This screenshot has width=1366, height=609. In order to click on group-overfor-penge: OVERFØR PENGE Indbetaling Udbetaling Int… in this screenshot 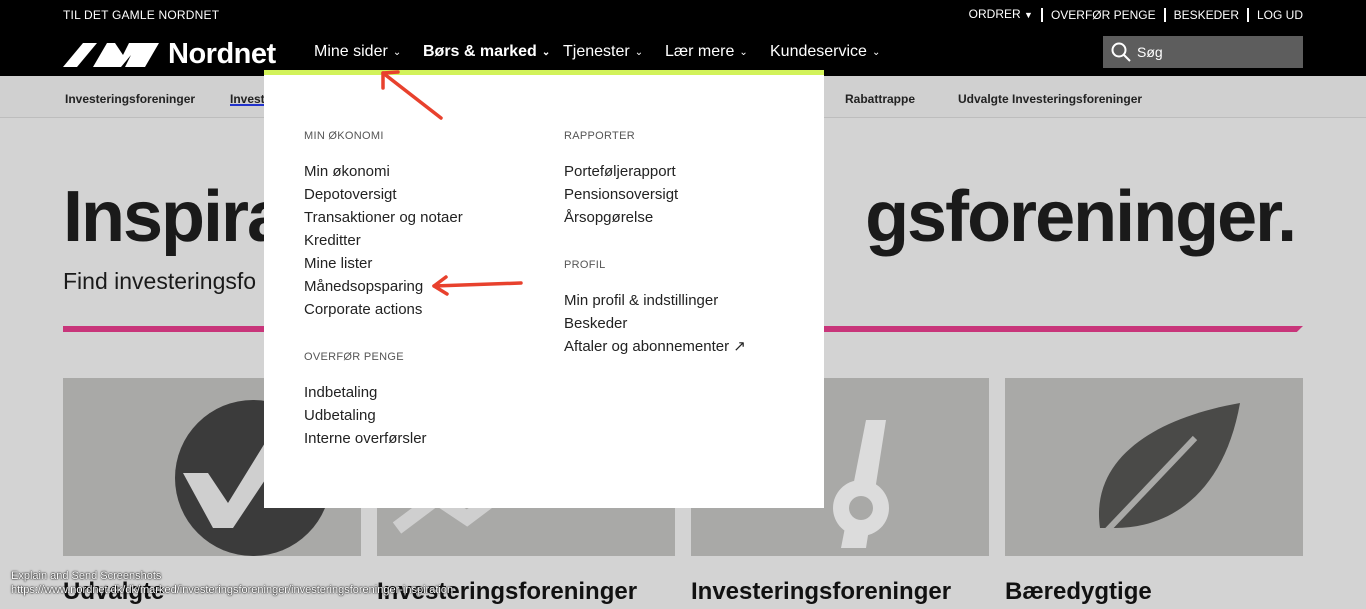, I will do `click(383, 400)`.